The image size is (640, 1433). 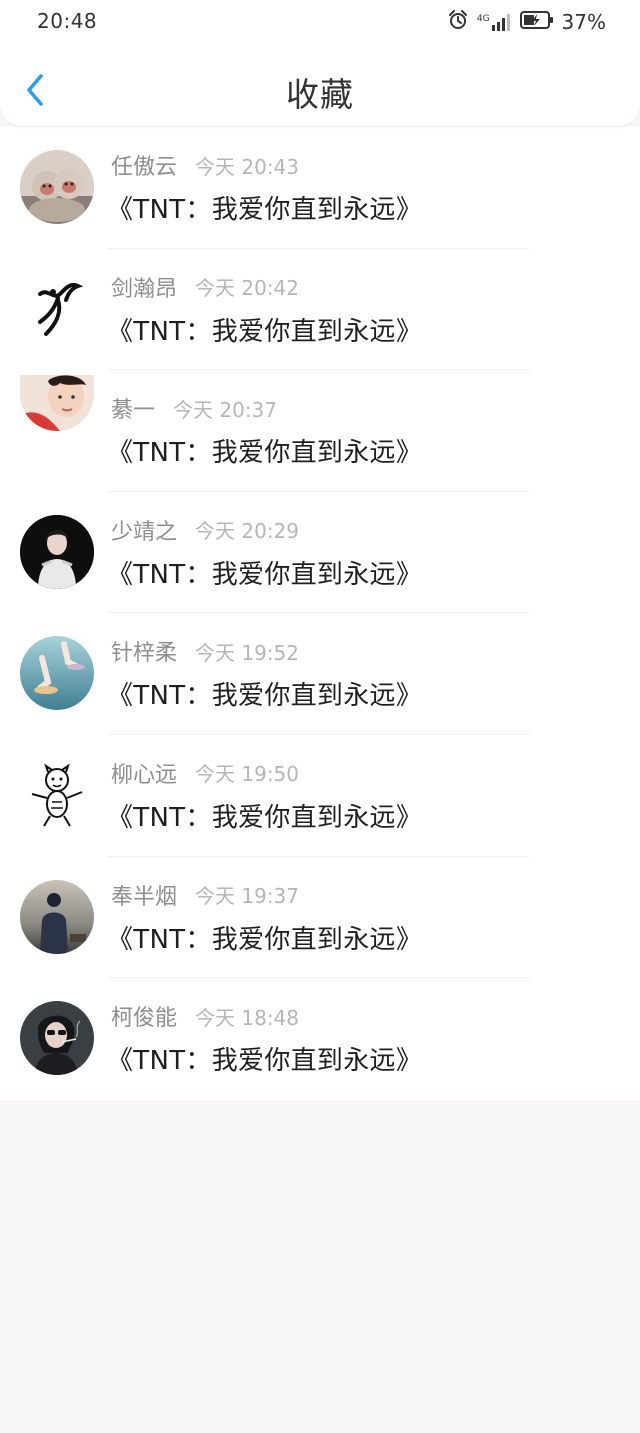 I want to click on avatar-ink-dancer-image, so click(x=57, y=308).